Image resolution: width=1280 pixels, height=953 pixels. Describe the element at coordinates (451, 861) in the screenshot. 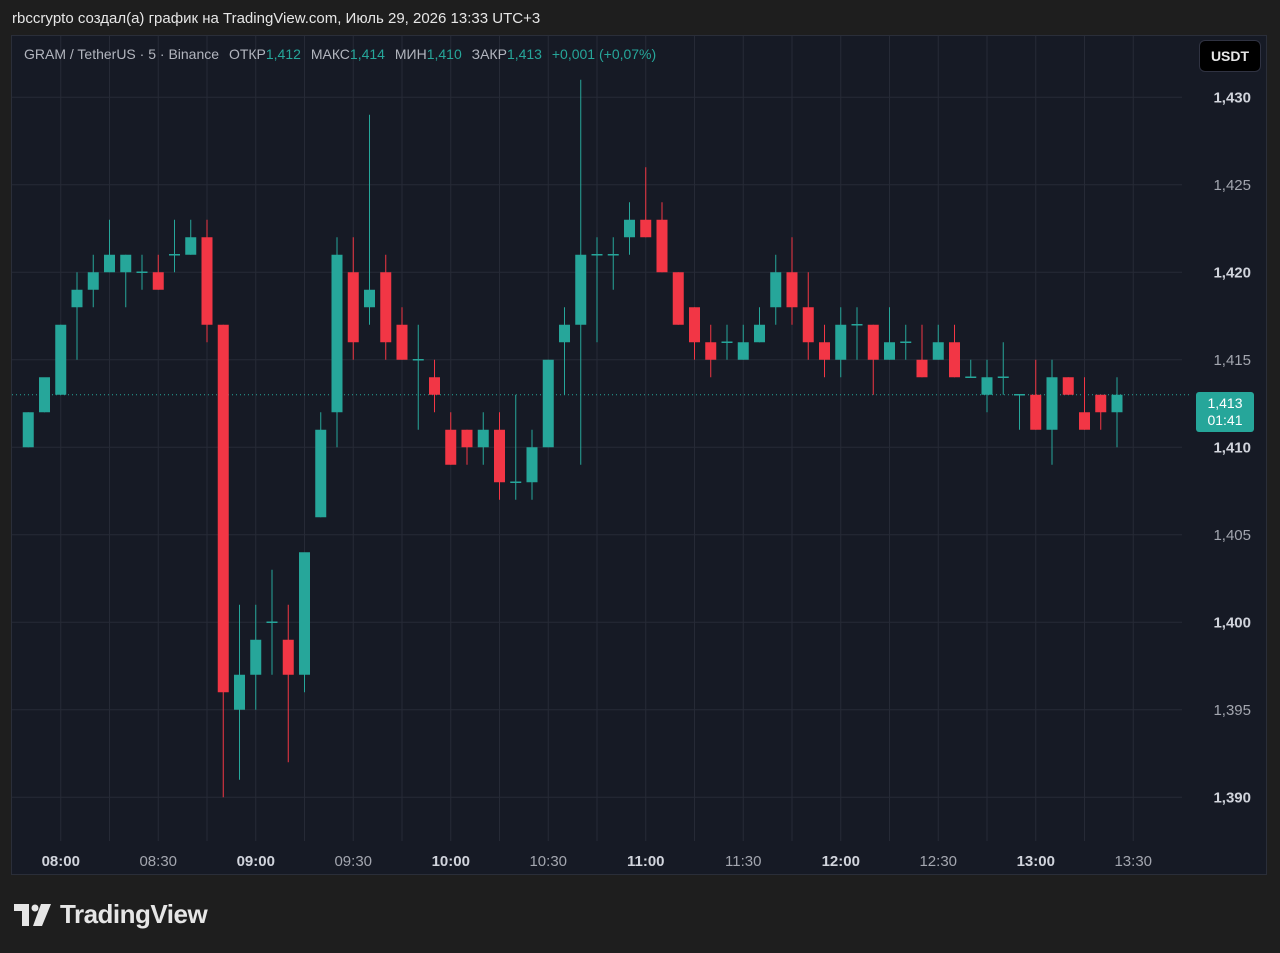

I see `x-axis-tick-label: 10:00` at that location.